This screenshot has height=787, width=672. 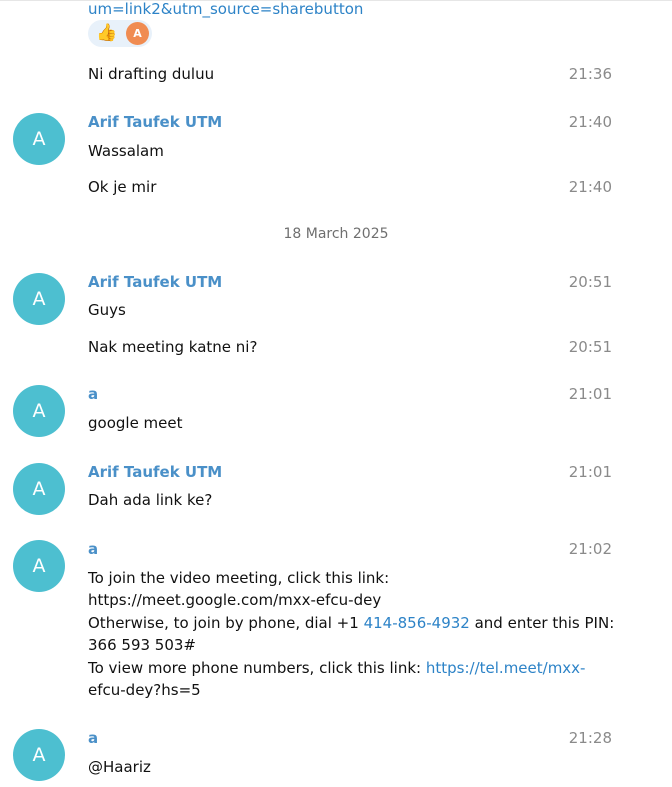 I want to click on message-text: google meet, so click(x=135, y=423).